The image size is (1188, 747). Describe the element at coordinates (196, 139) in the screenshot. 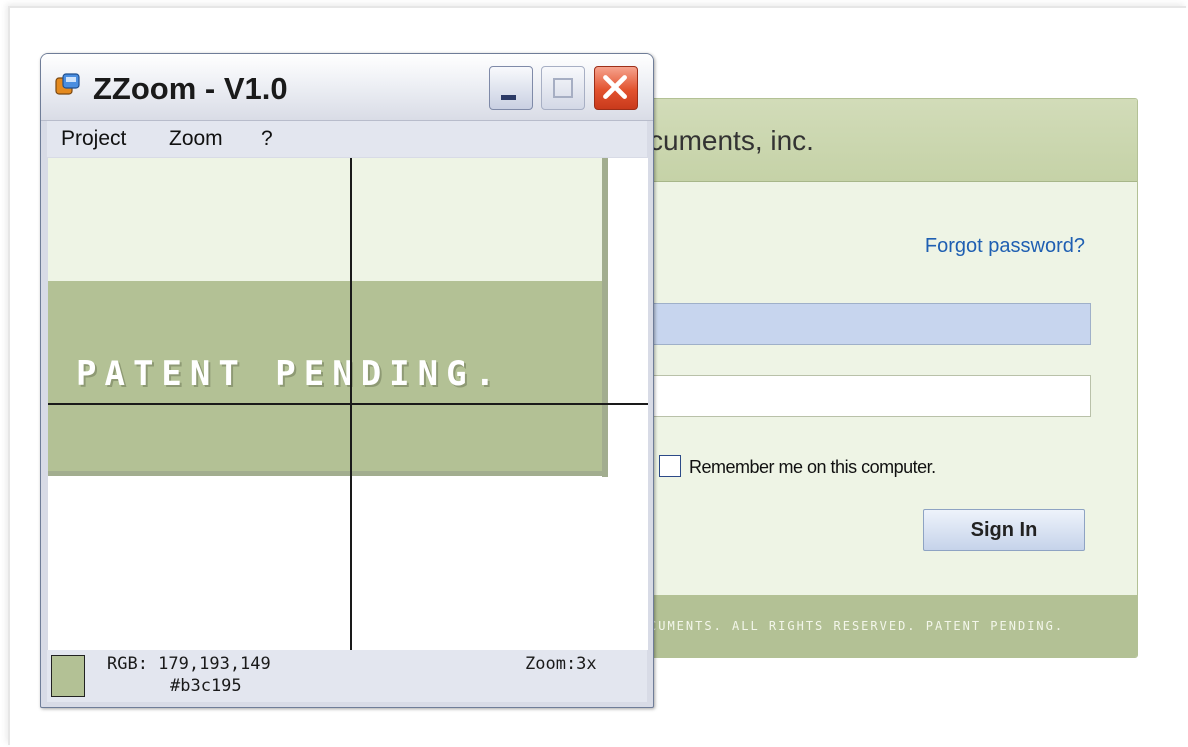

I see `menu-zoom: Zoom` at that location.